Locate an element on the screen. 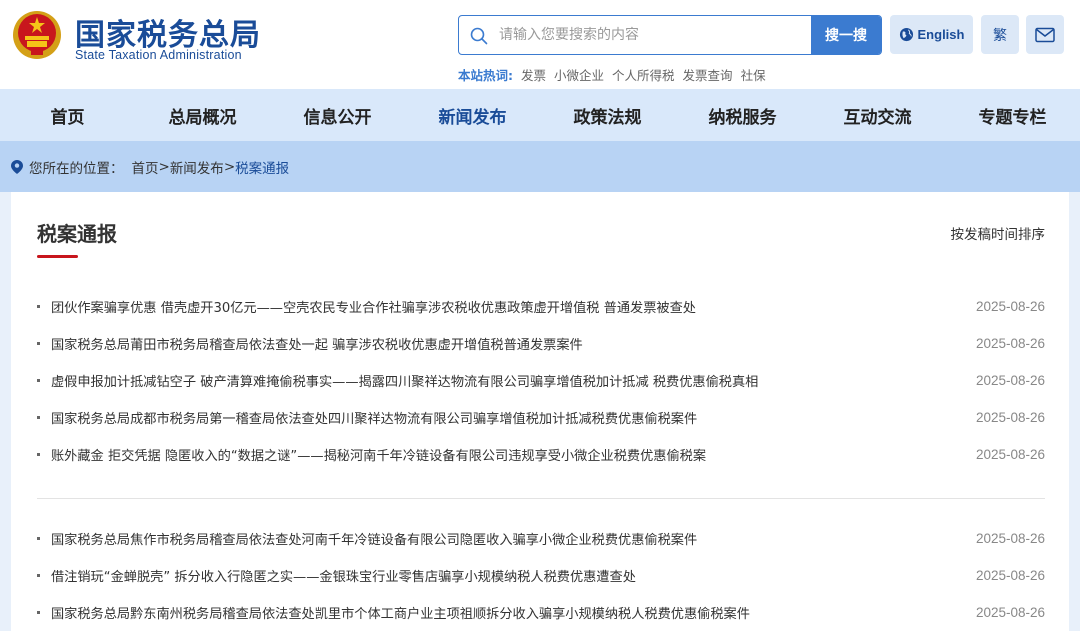  search-icon is located at coordinates (479, 36).